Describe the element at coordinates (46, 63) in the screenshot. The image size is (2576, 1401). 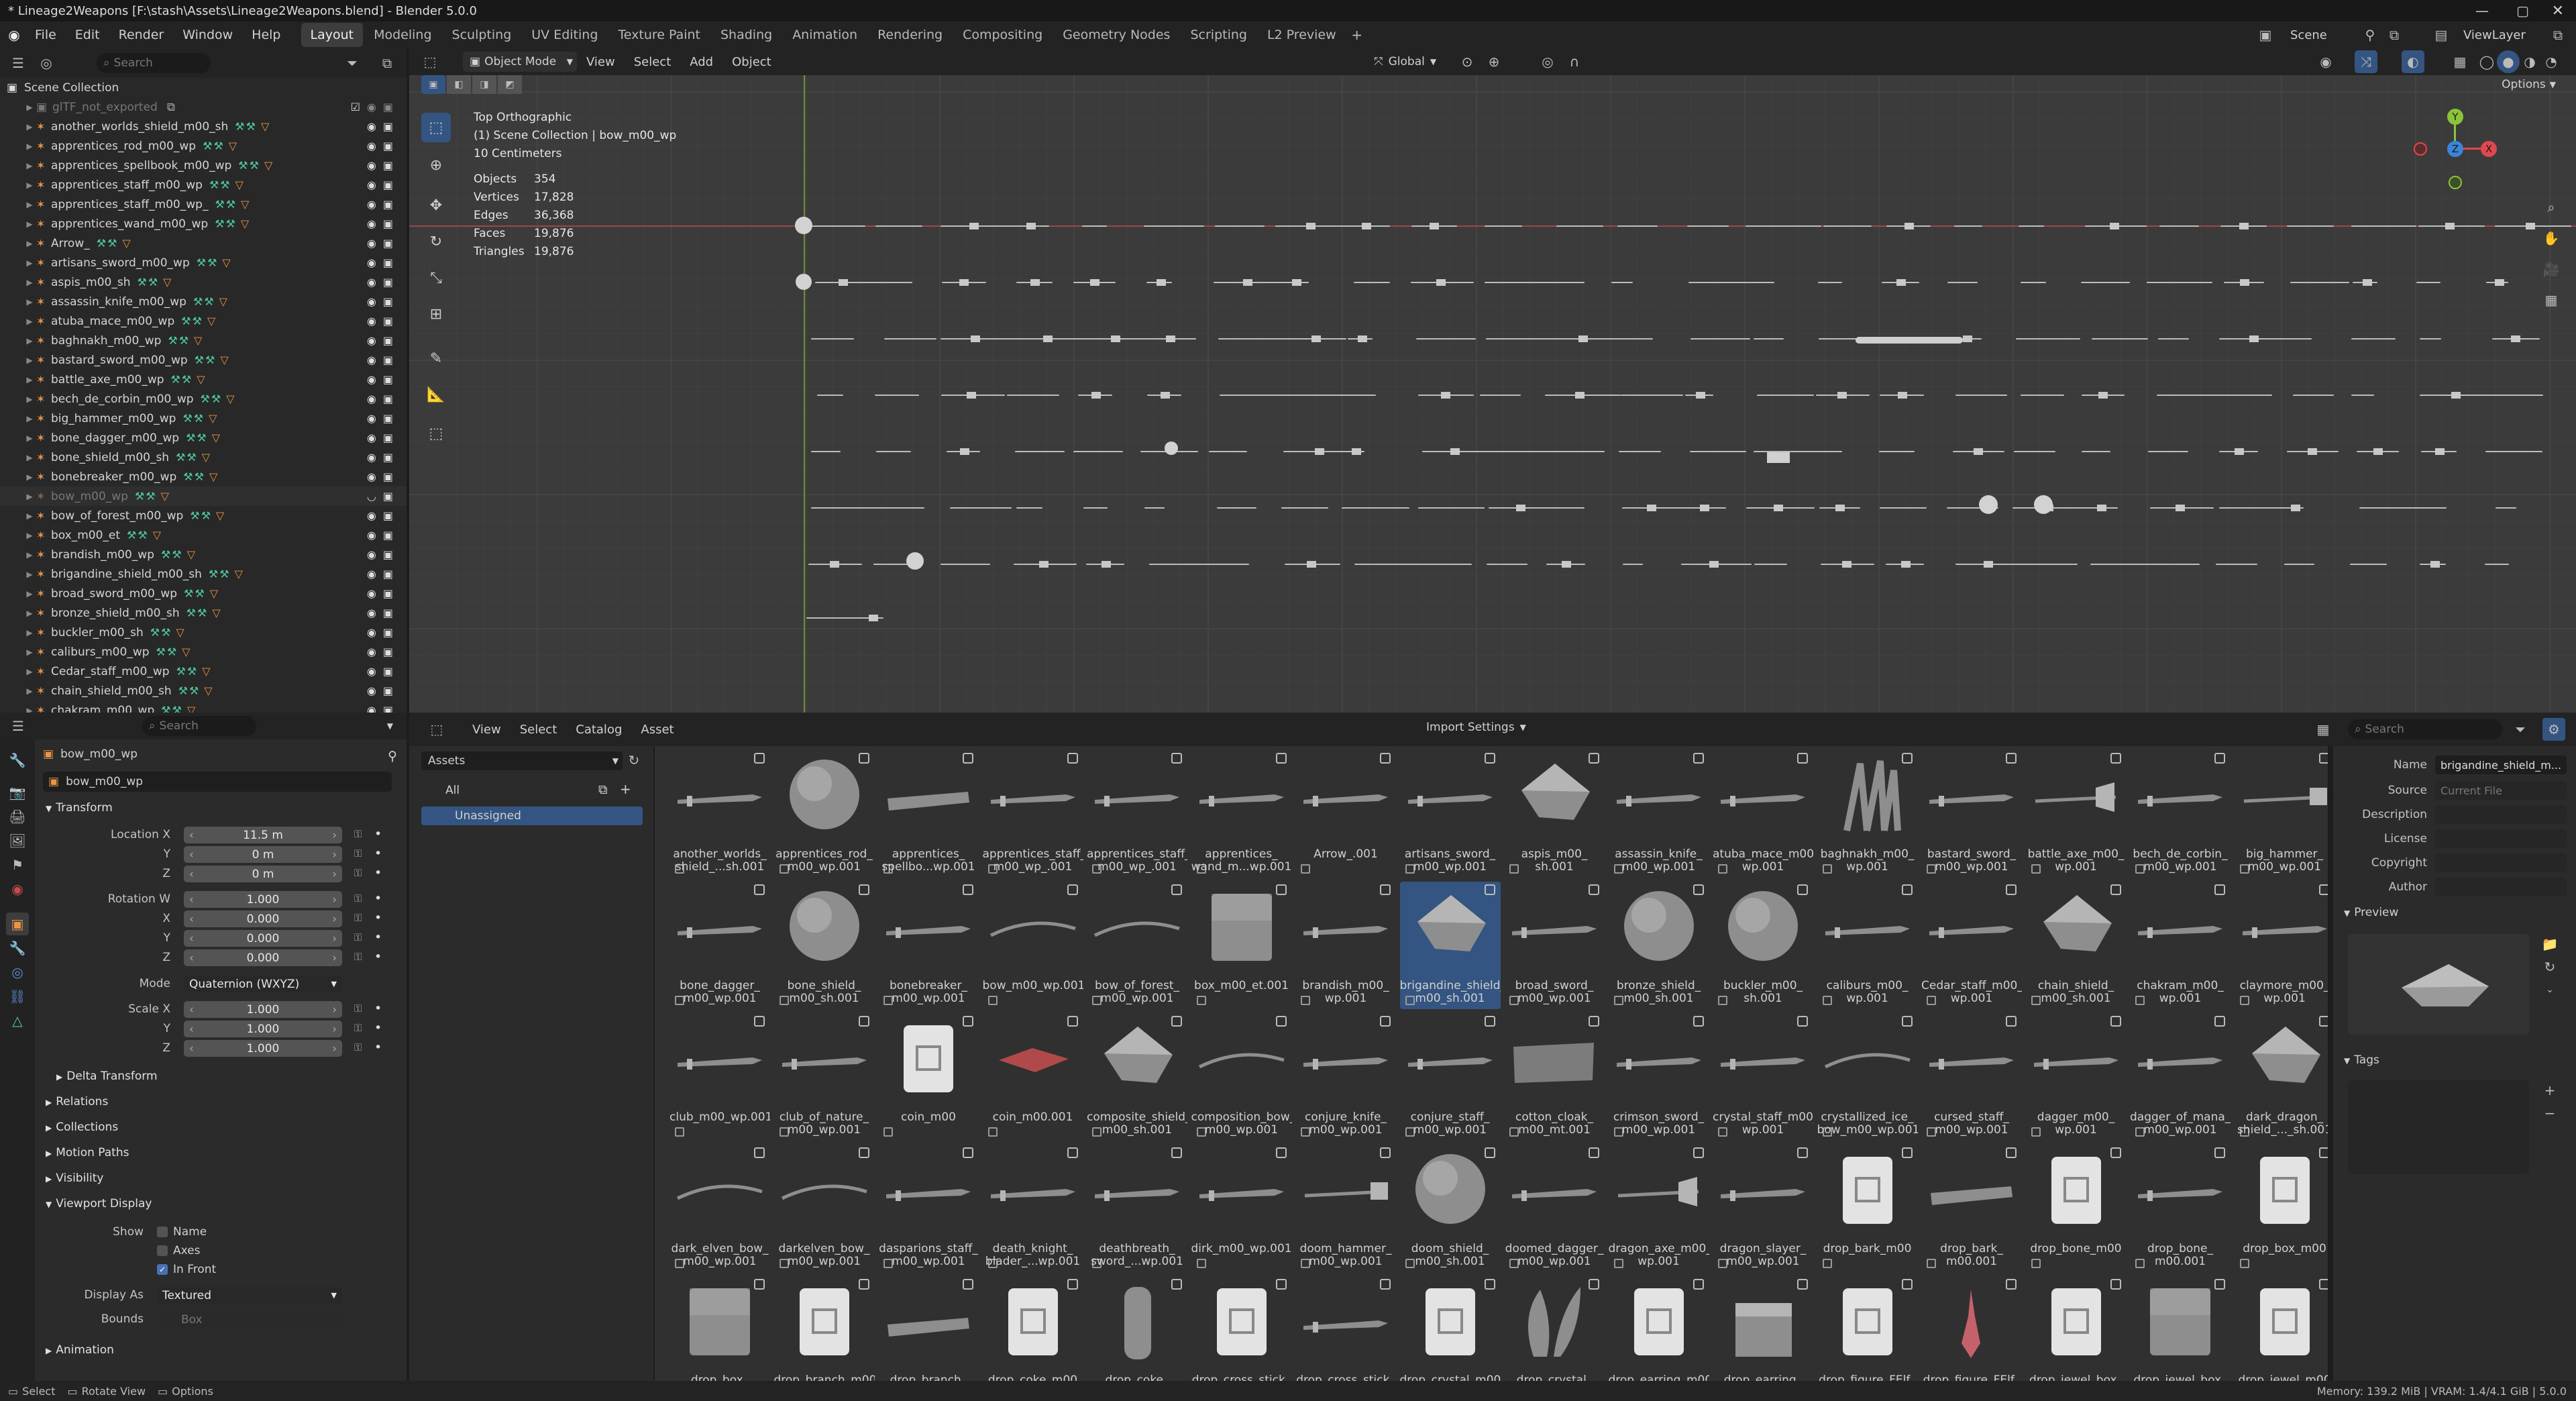
I see `display-mode-icon: ◎` at that location.